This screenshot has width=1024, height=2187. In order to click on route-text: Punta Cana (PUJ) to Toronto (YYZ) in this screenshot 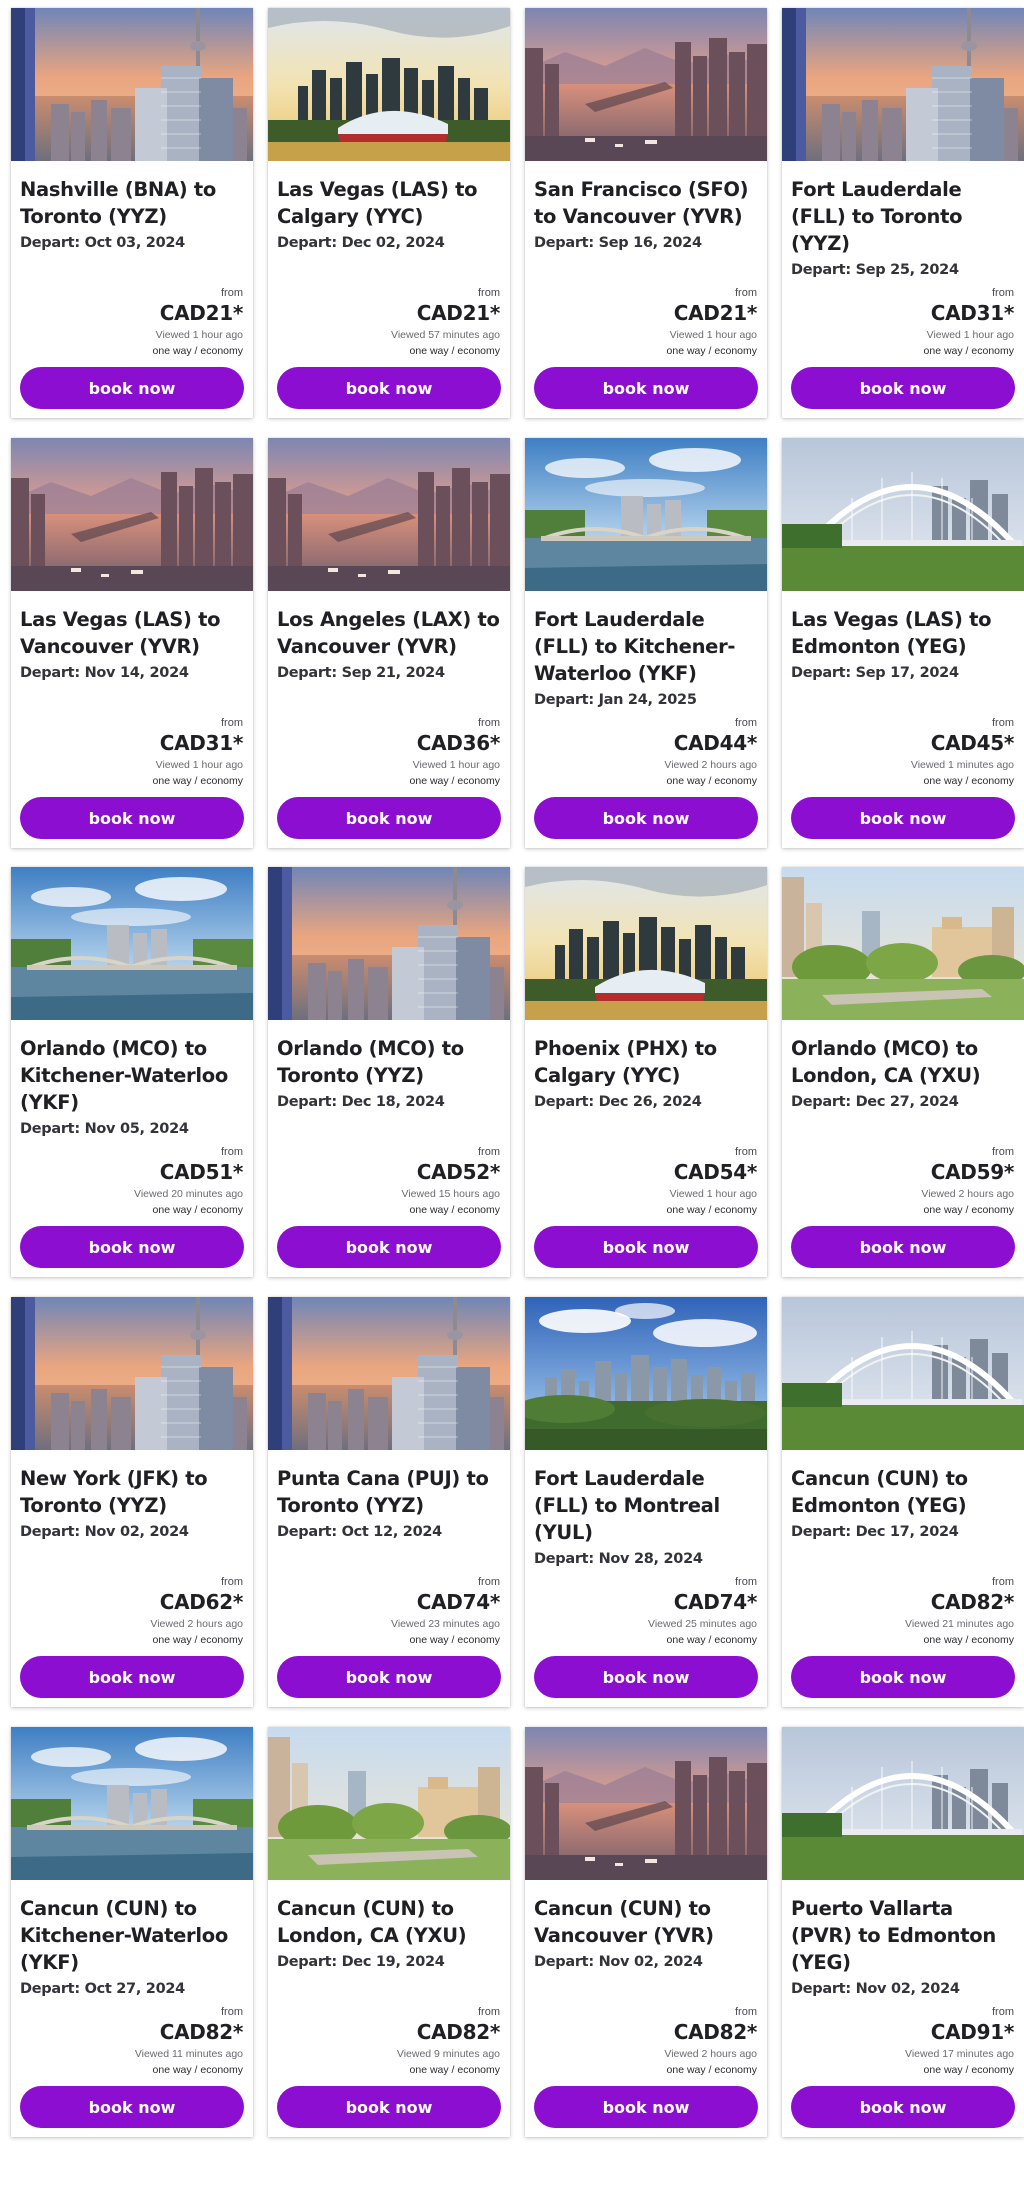, I will do `click(383, 1492)`.